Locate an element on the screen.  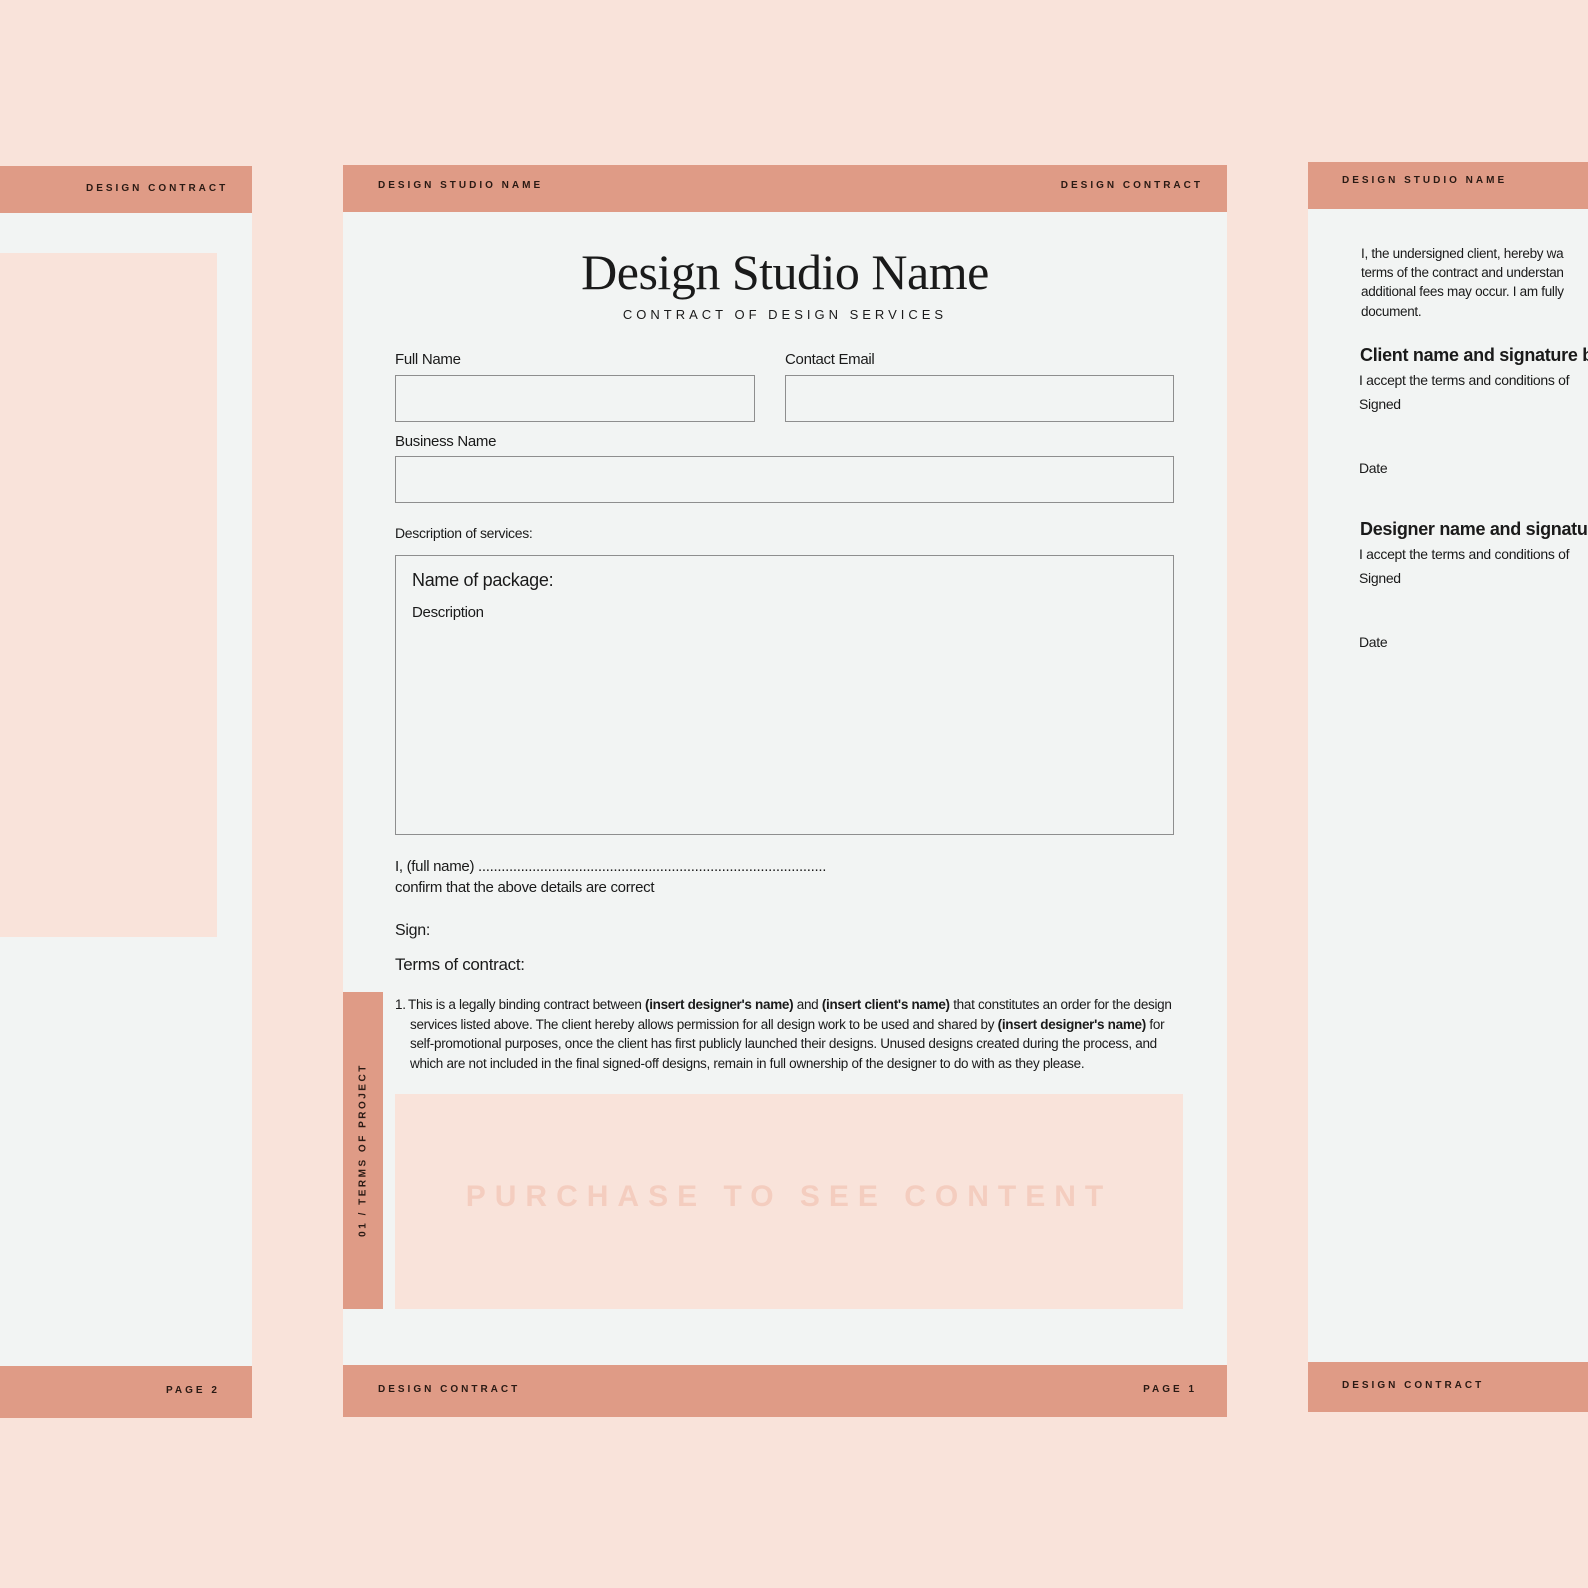
purchase-notice: PURCHASE TO SEE CONTENT is located at coordinates (789, 1196).